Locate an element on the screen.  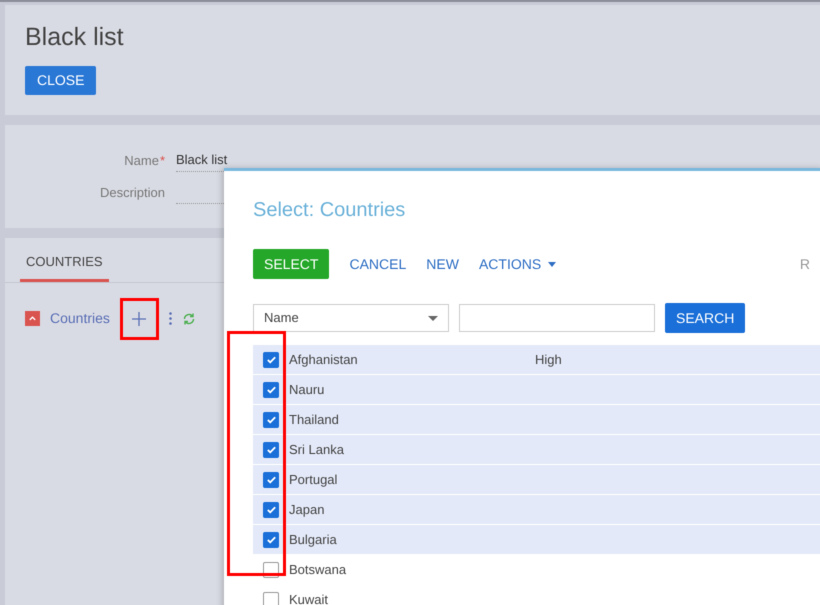
dialog-title: Select: Countries is located at coordinates (329, 210).